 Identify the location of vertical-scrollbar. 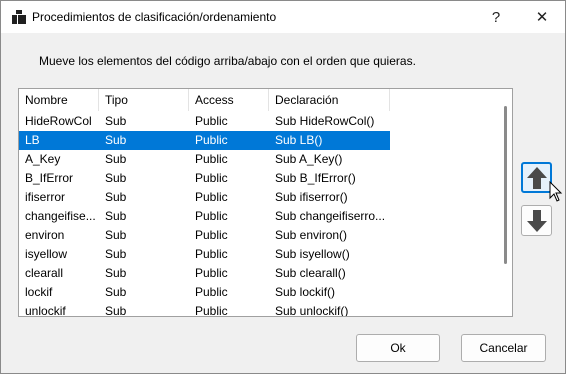
(505, 202).